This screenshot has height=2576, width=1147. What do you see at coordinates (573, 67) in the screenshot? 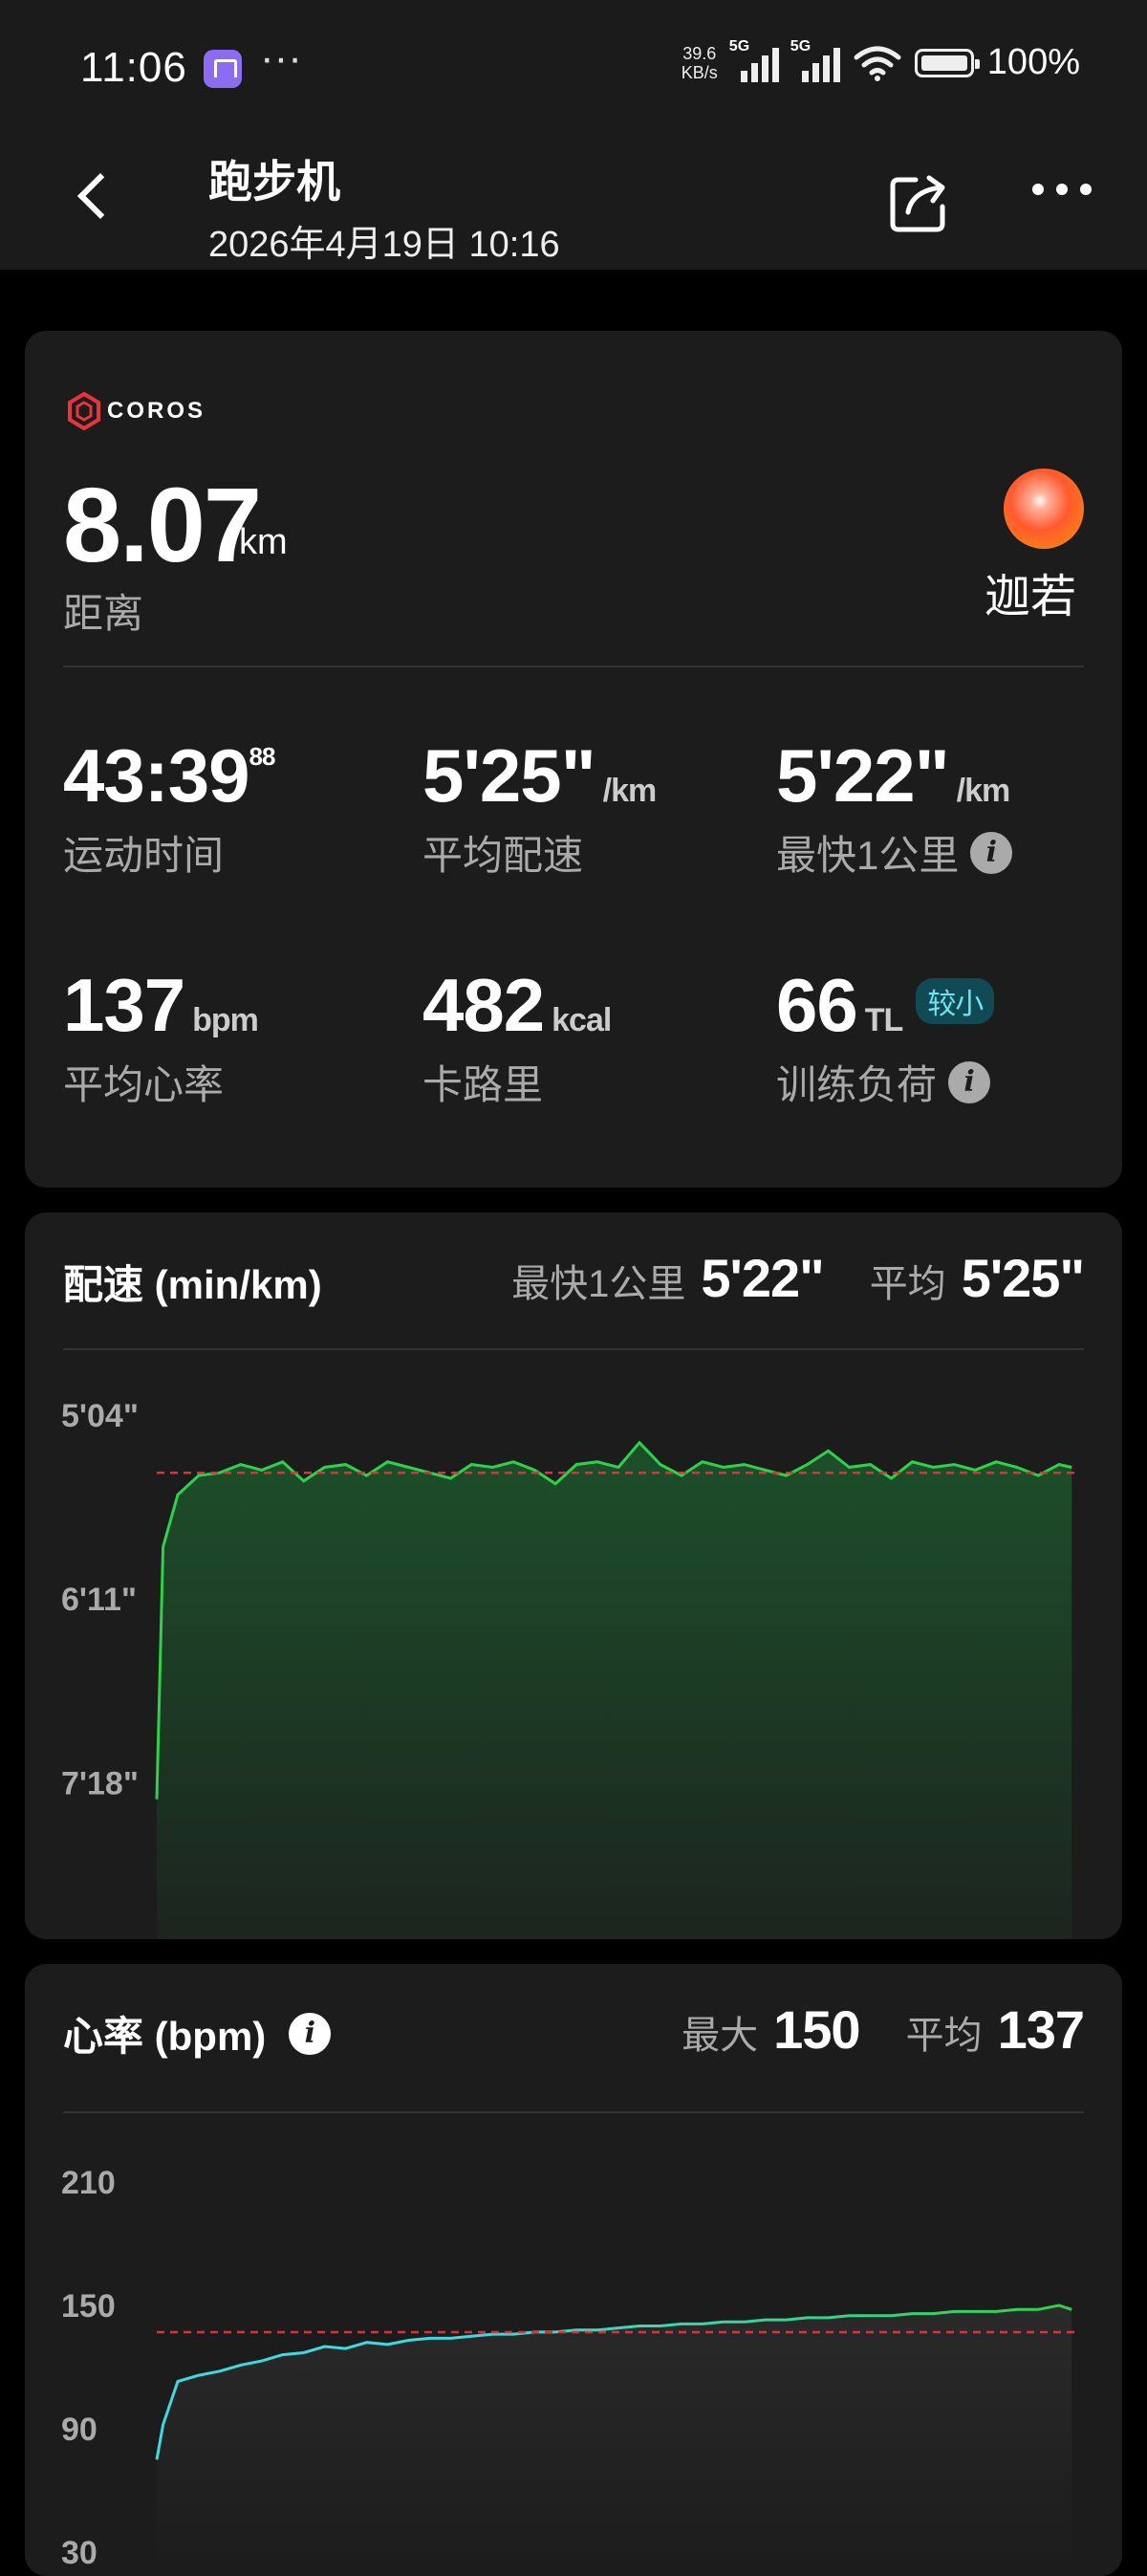
I see `status-bar: 11:06 ··· 39.6 KB/s 5G 5G 100%` at bounding box center [573, 67].